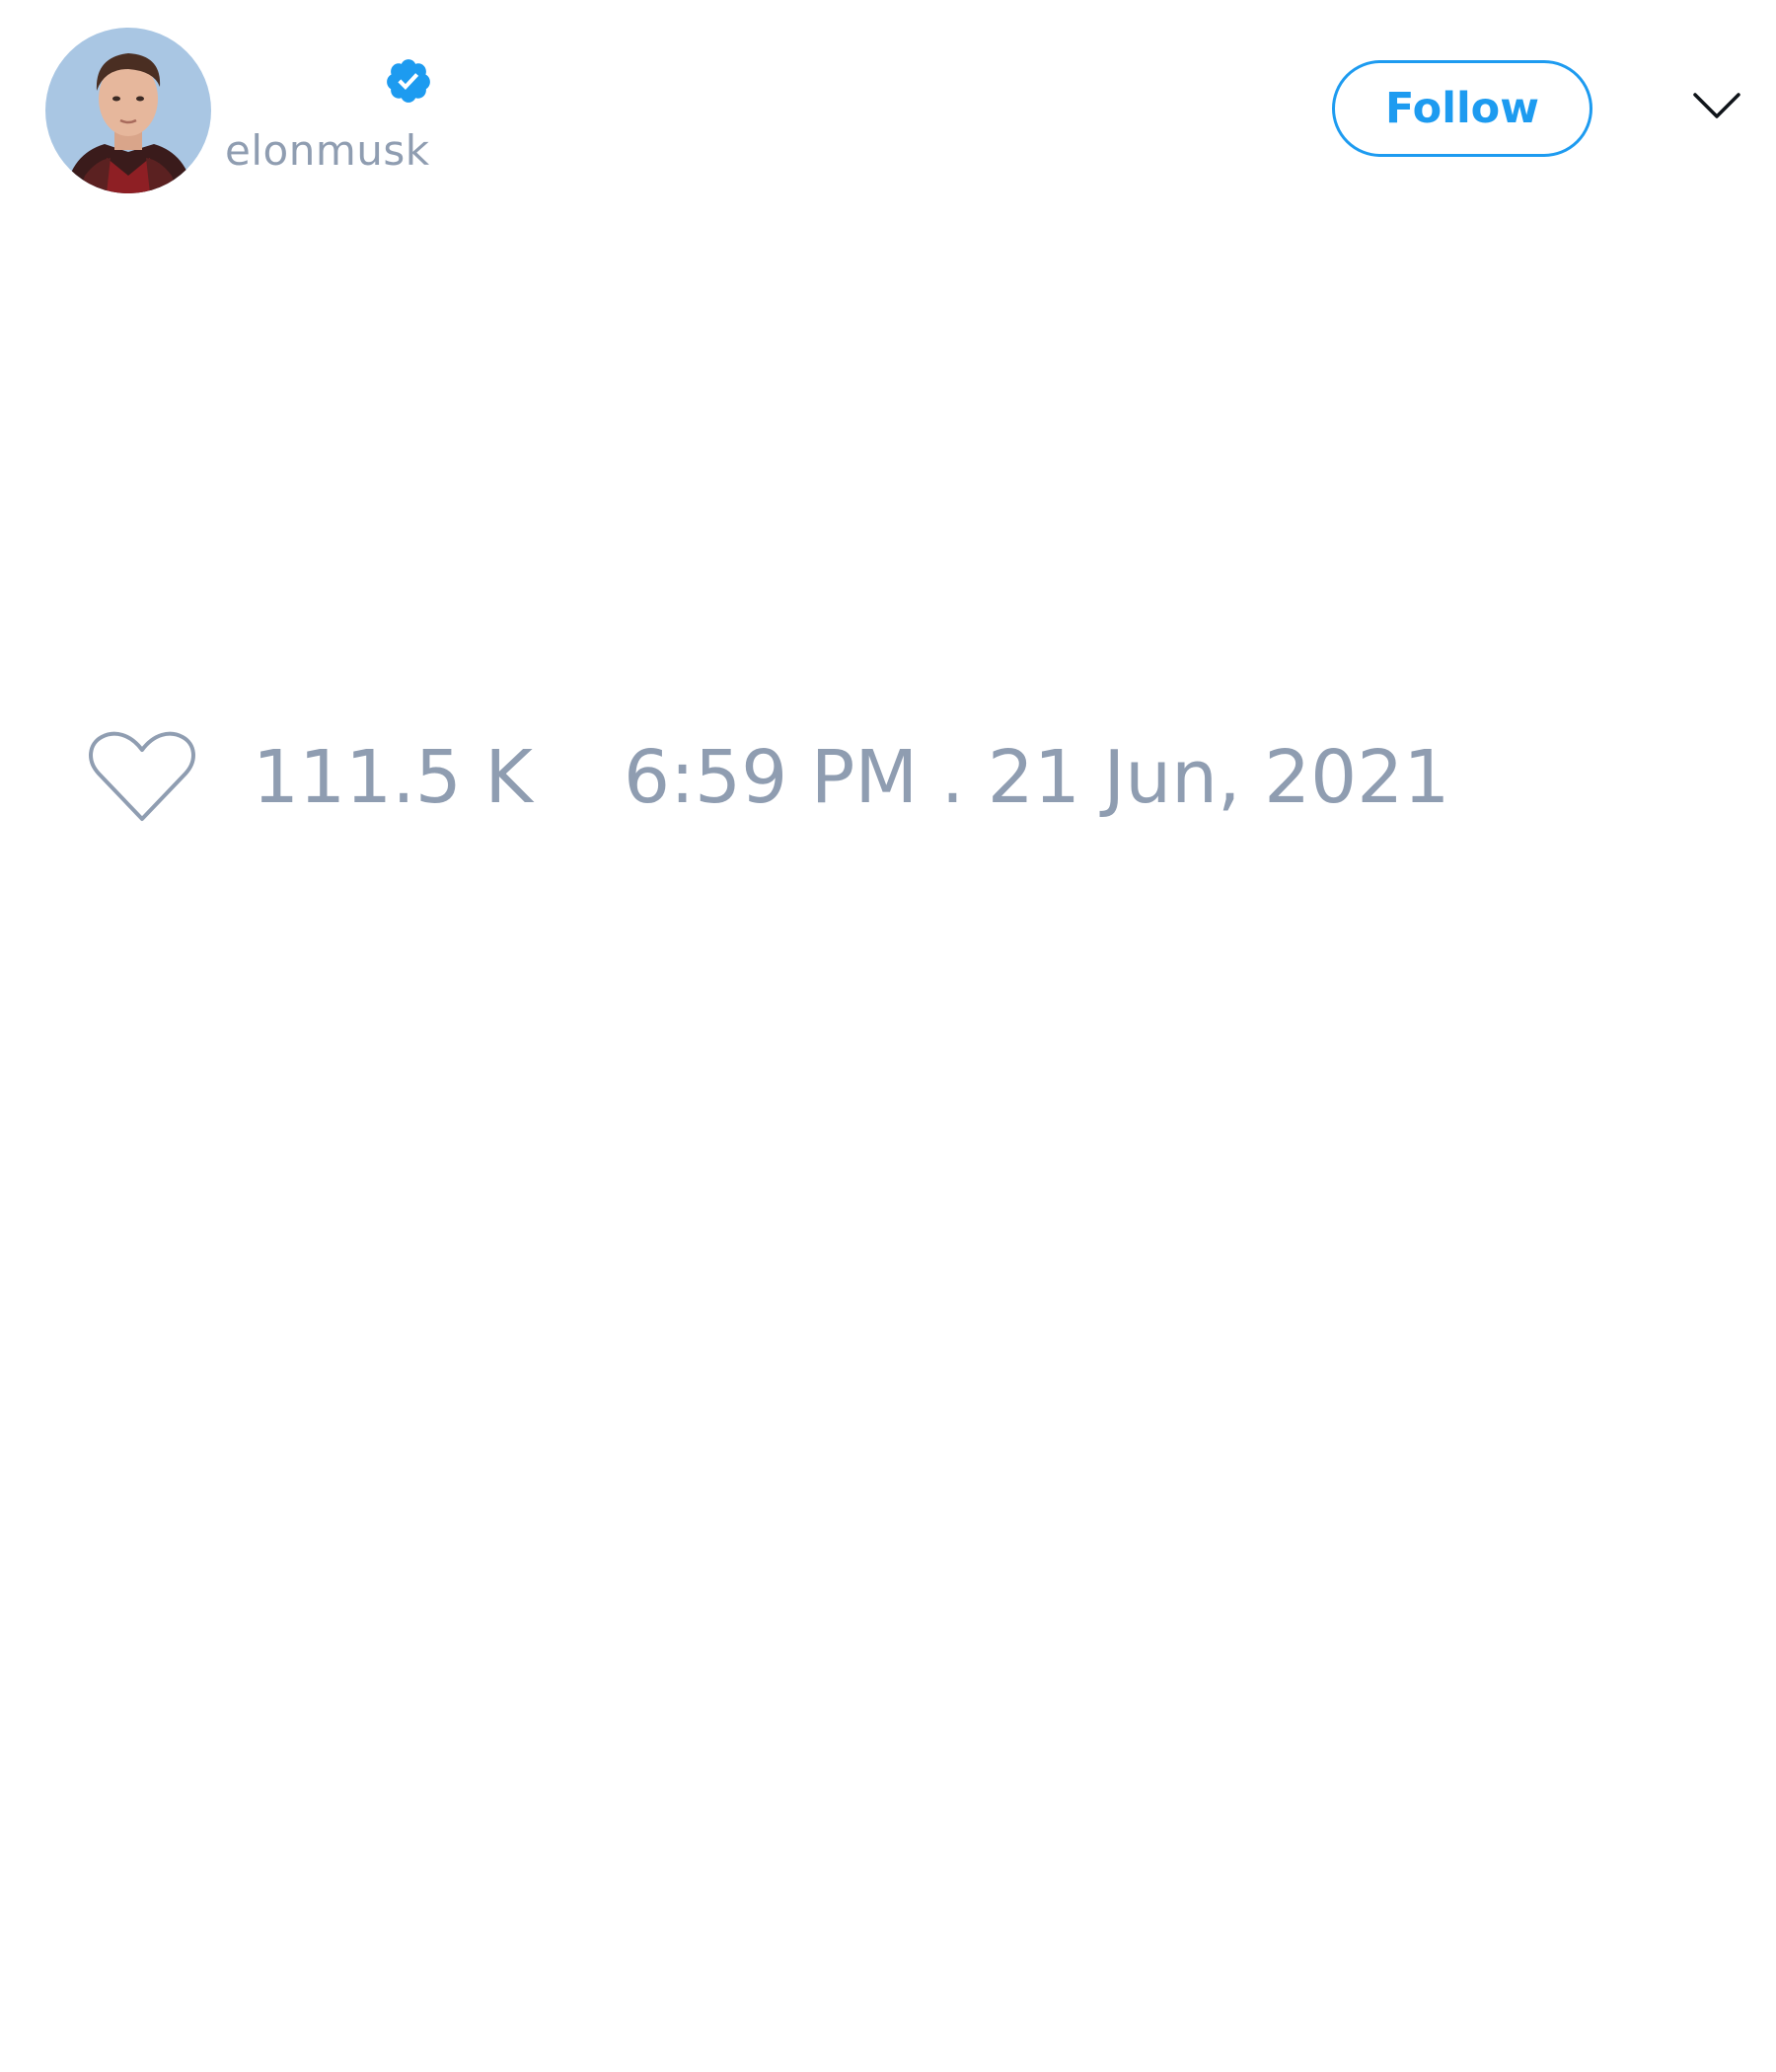 The image size is (1776, 2072). I want to click on avatar, so click(128, 111).